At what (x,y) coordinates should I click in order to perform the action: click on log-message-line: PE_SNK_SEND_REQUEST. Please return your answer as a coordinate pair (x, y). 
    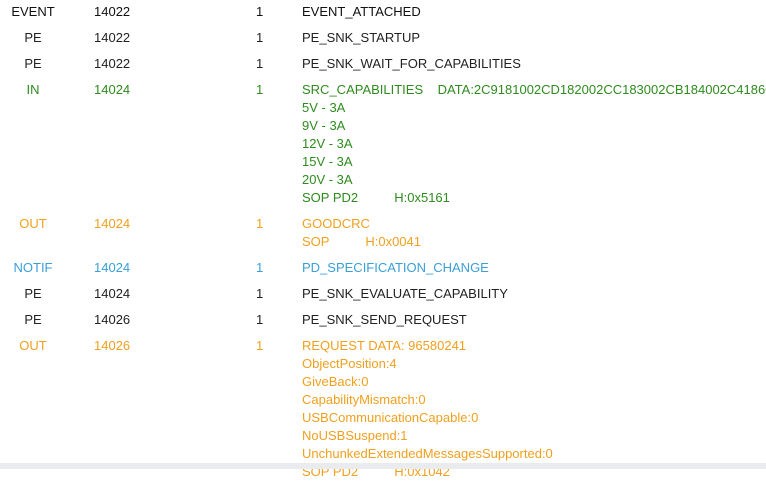
    Looking at the image, I should click on (384, 319).